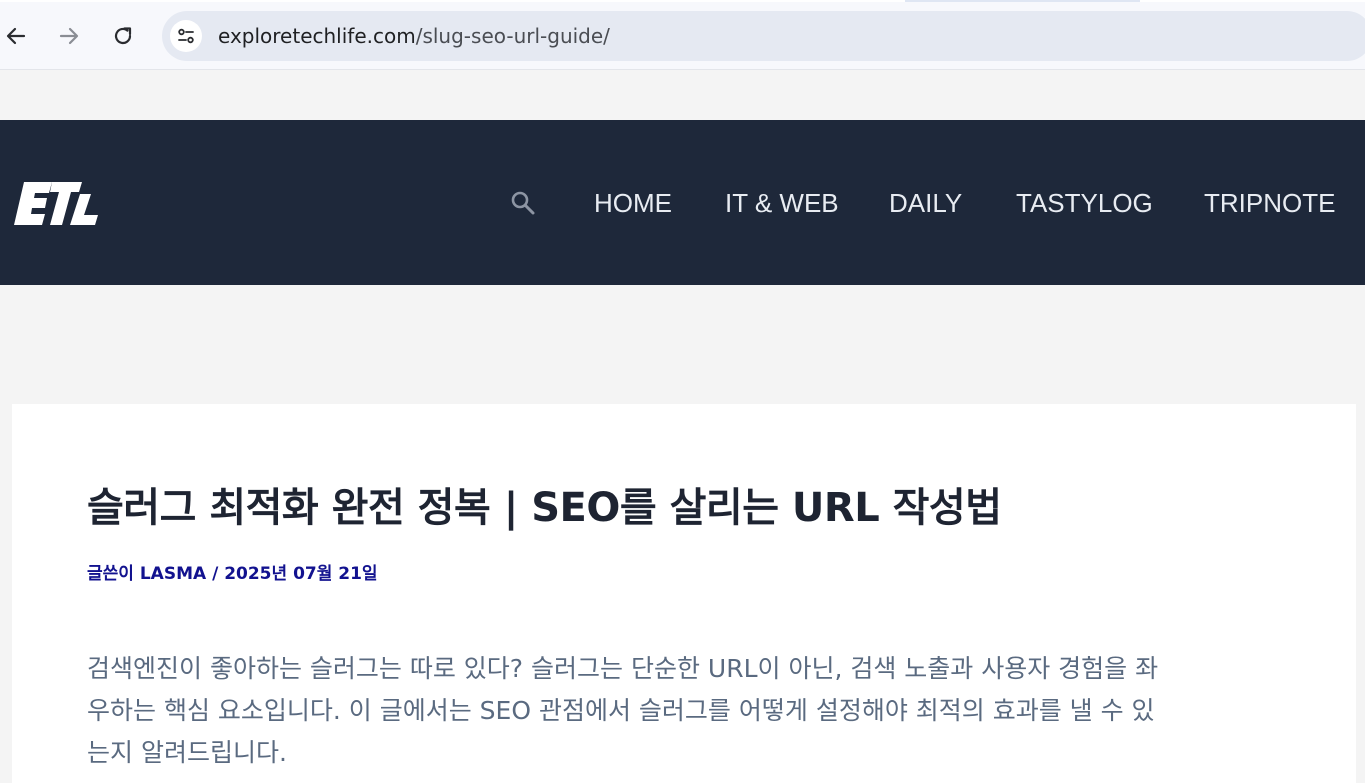 The height and width of the screenshot is (783, 1365). I want to click on forward-button, so click(69, 36).